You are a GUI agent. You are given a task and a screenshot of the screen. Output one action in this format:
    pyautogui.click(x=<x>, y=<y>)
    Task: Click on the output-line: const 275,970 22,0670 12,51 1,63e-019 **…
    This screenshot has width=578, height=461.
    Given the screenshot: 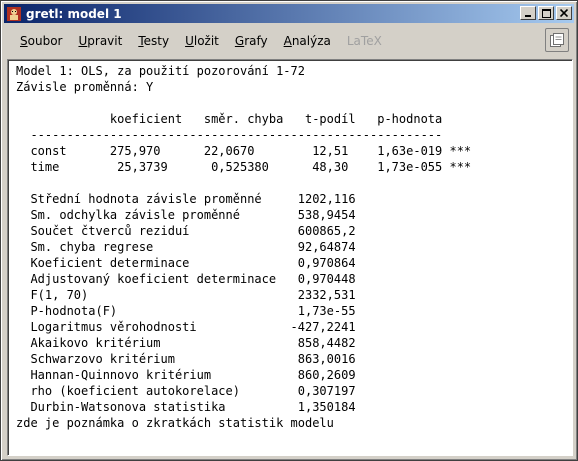 What is the action you would take?
    pyautogui.click(x=244, y=151)
    